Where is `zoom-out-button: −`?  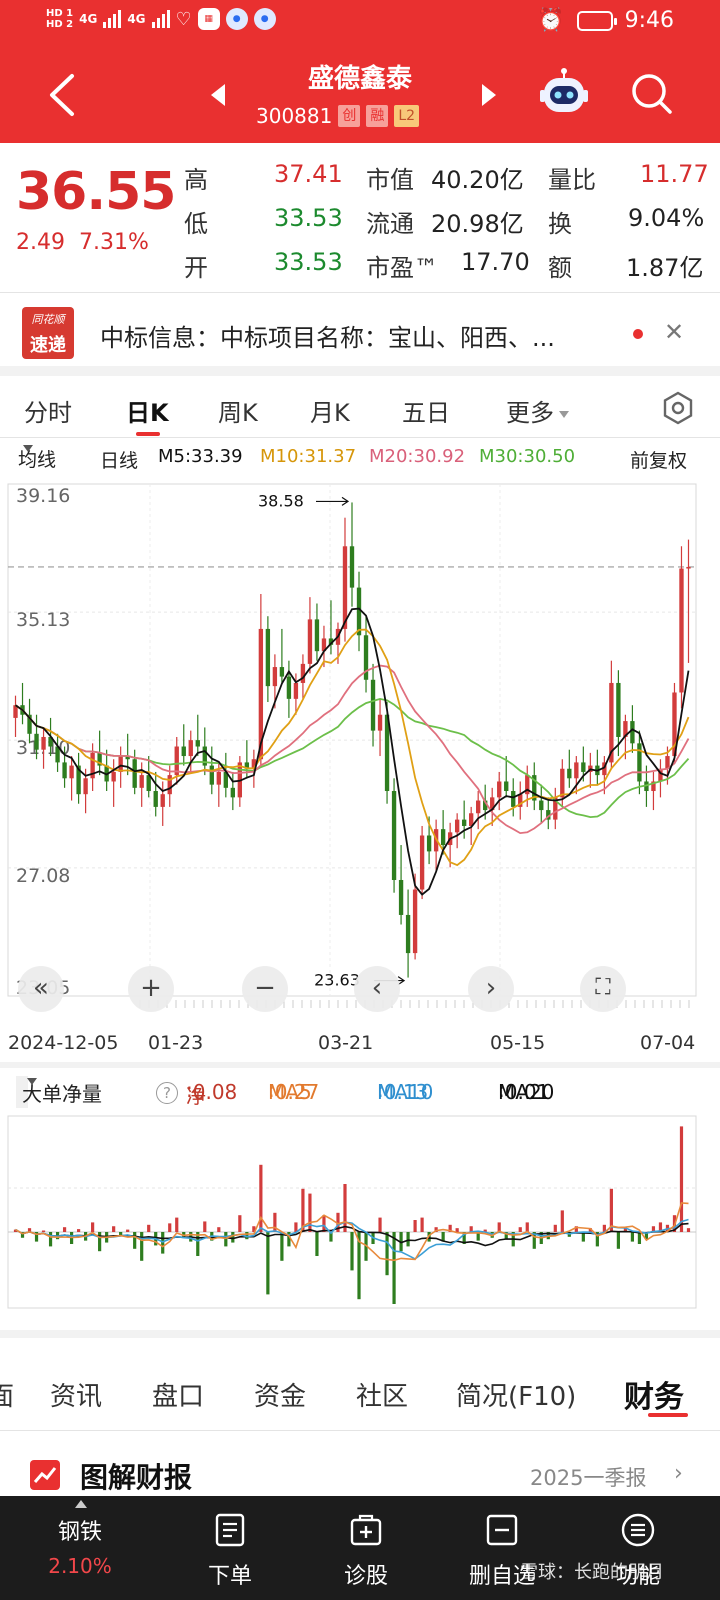
zoom-out-button: − is located at coordinates (265, 989).